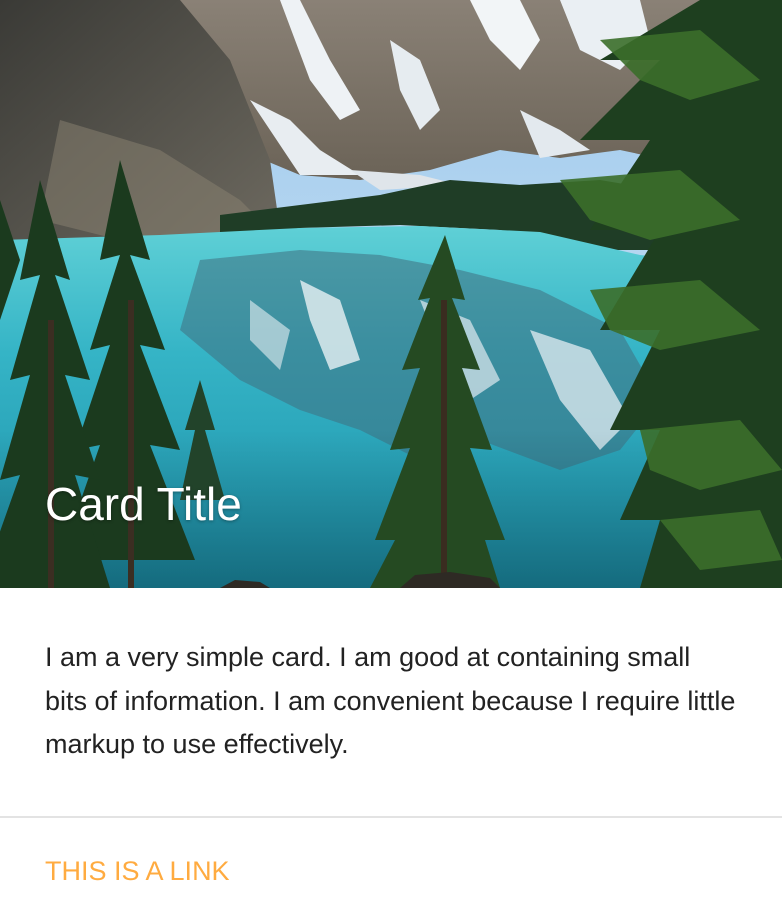 This screenshot has width=782, height=918. I want to click on card-title: Card Title, so click(143, 504).